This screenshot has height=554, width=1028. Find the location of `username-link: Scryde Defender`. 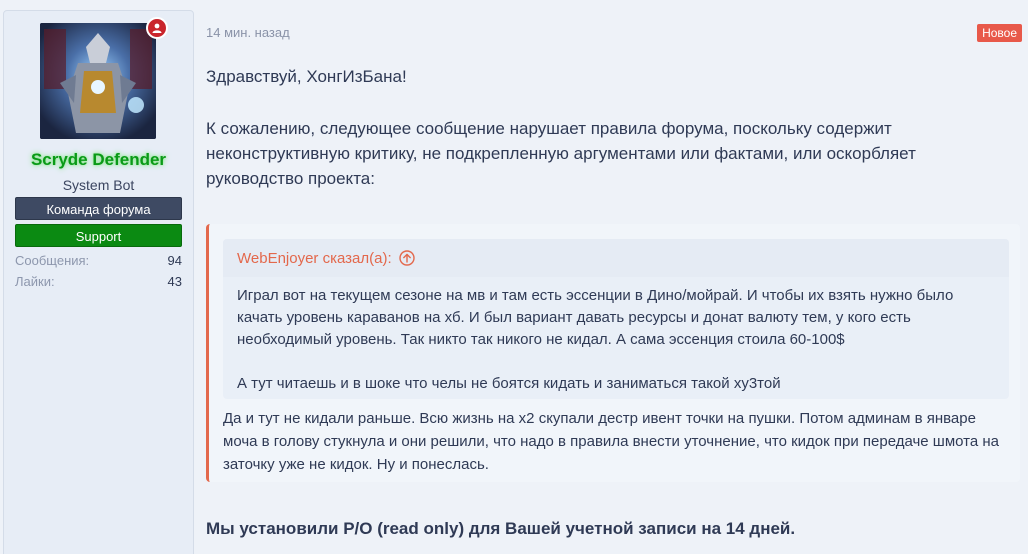

username-link: Scryde Defender is located at coordinates (98, 160).